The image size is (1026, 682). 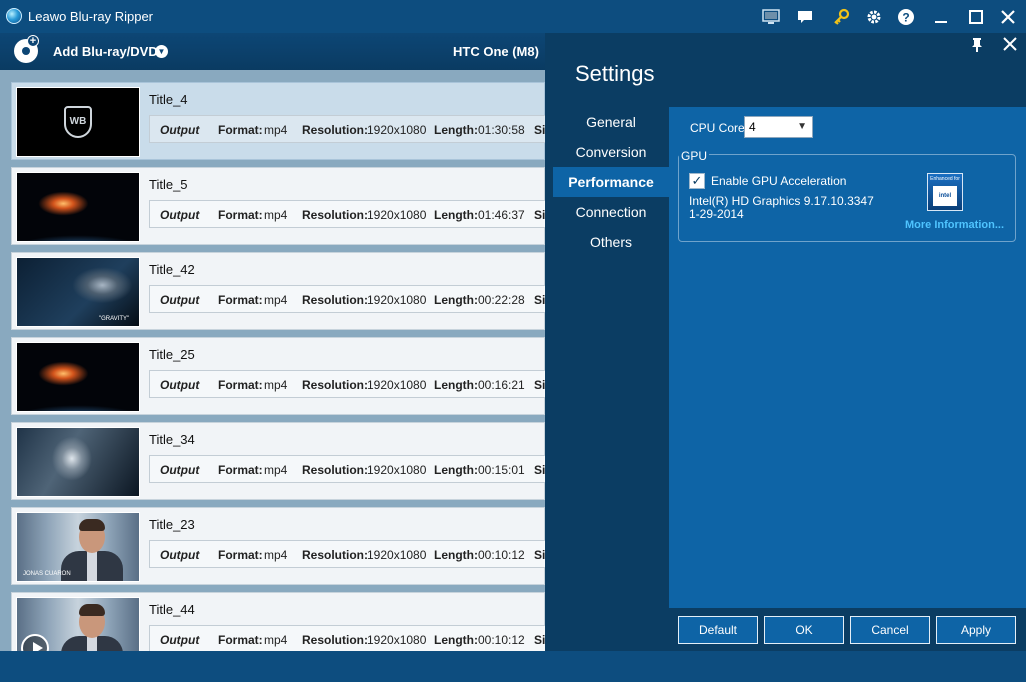 I want to click on intel-badge-icon: Enhanced for intel, so click(x=945, y=192).